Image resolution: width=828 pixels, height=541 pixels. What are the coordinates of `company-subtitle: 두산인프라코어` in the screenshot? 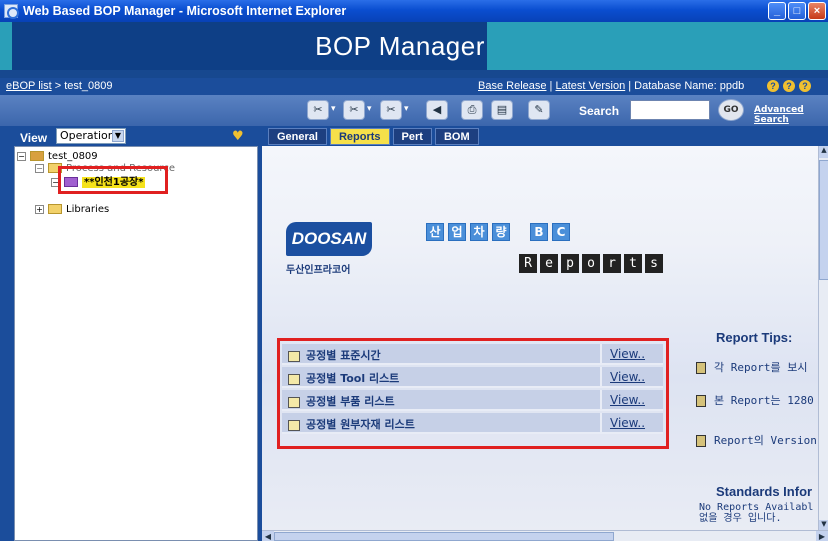 It's located at (318, 270).